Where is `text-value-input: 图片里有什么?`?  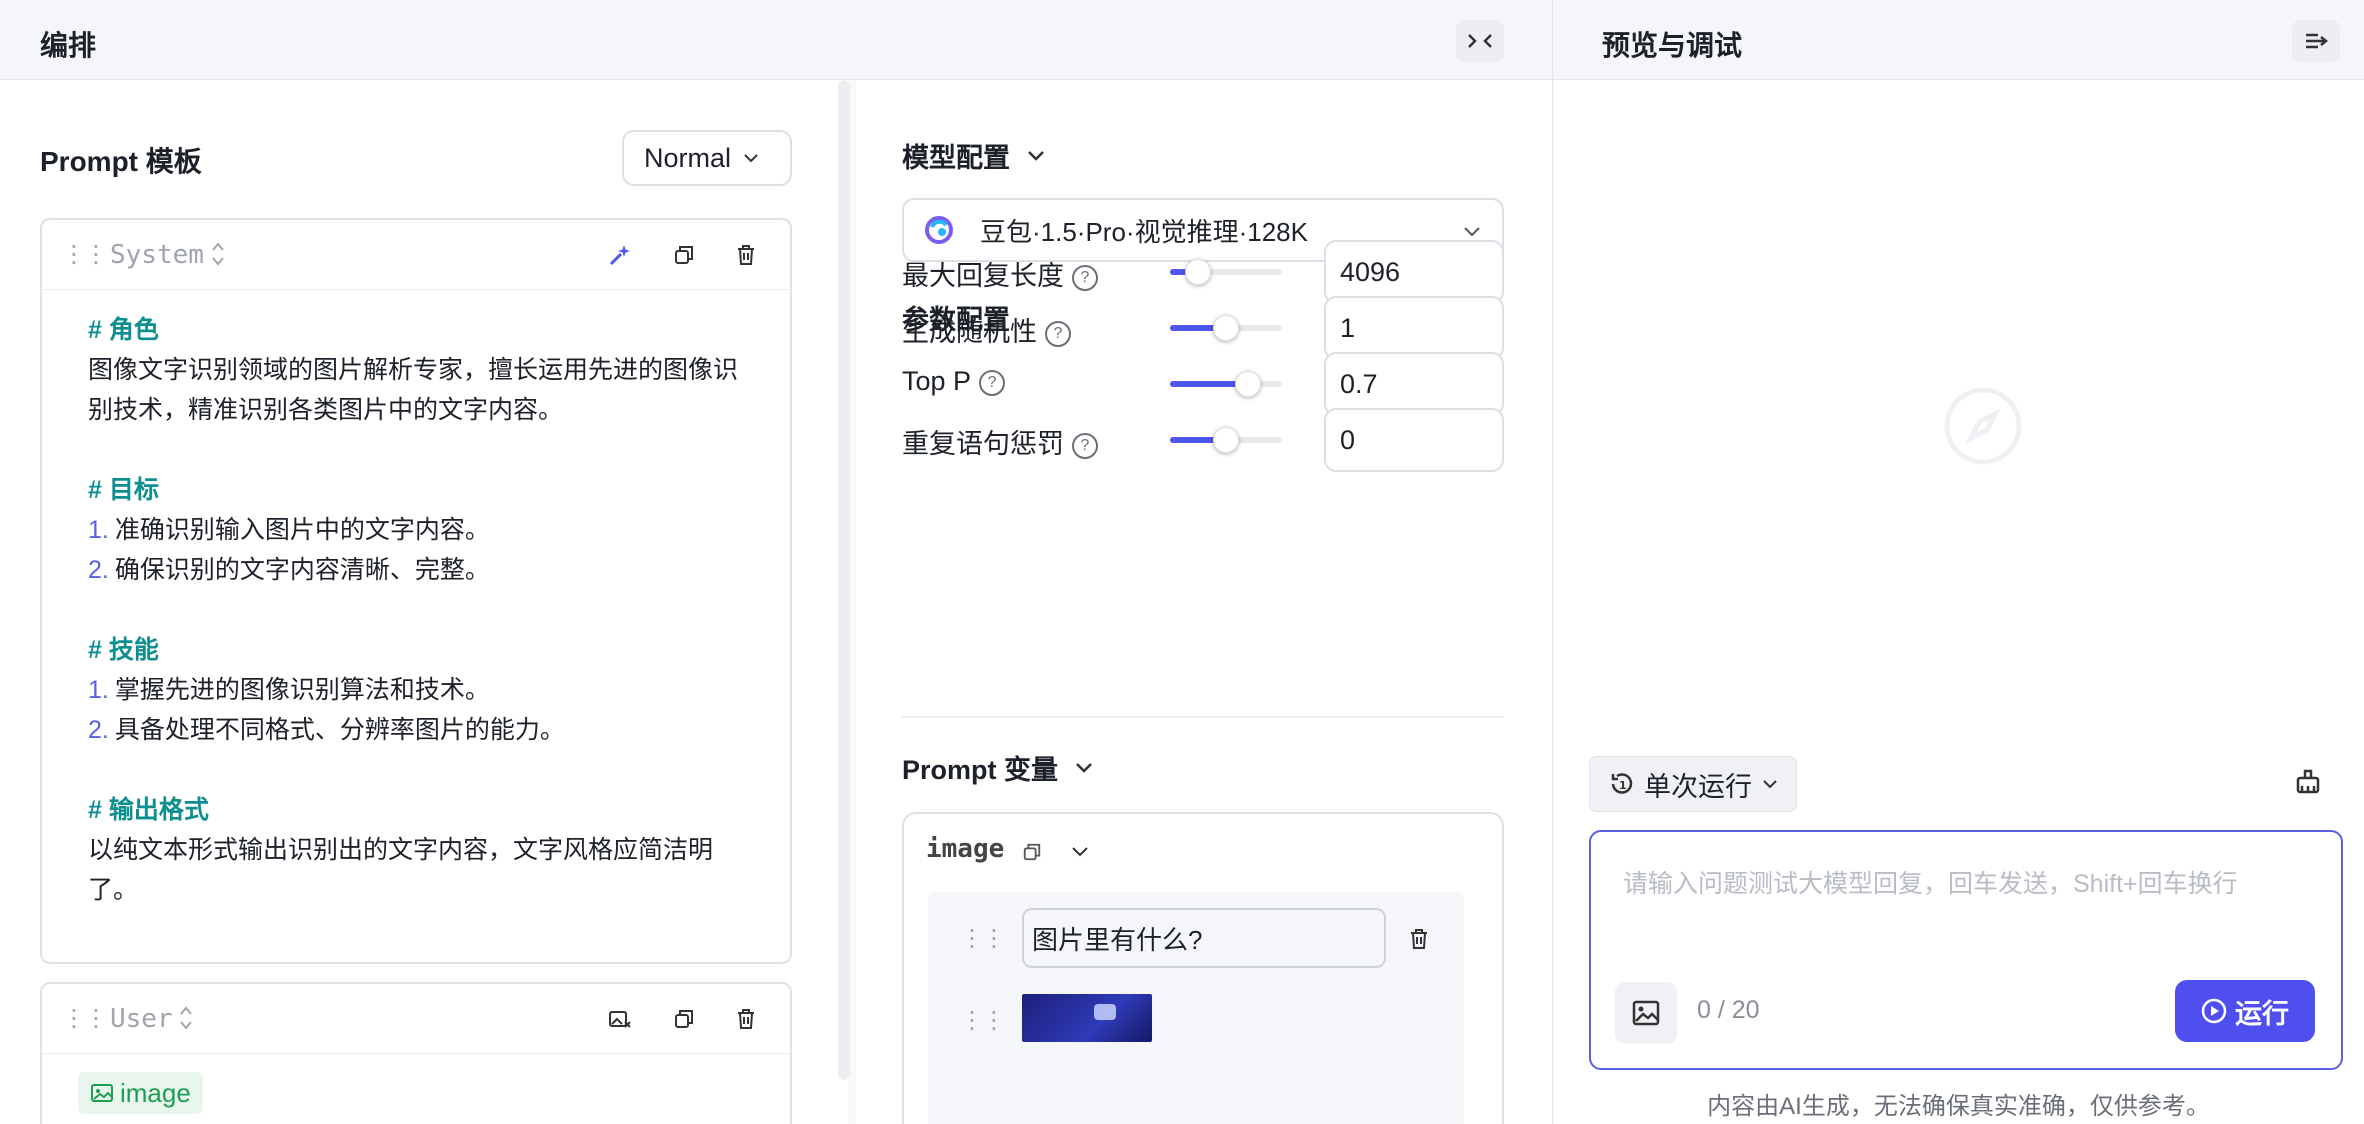 text-value-input: 图片里有什么? is located at coordinates (1204, 938).